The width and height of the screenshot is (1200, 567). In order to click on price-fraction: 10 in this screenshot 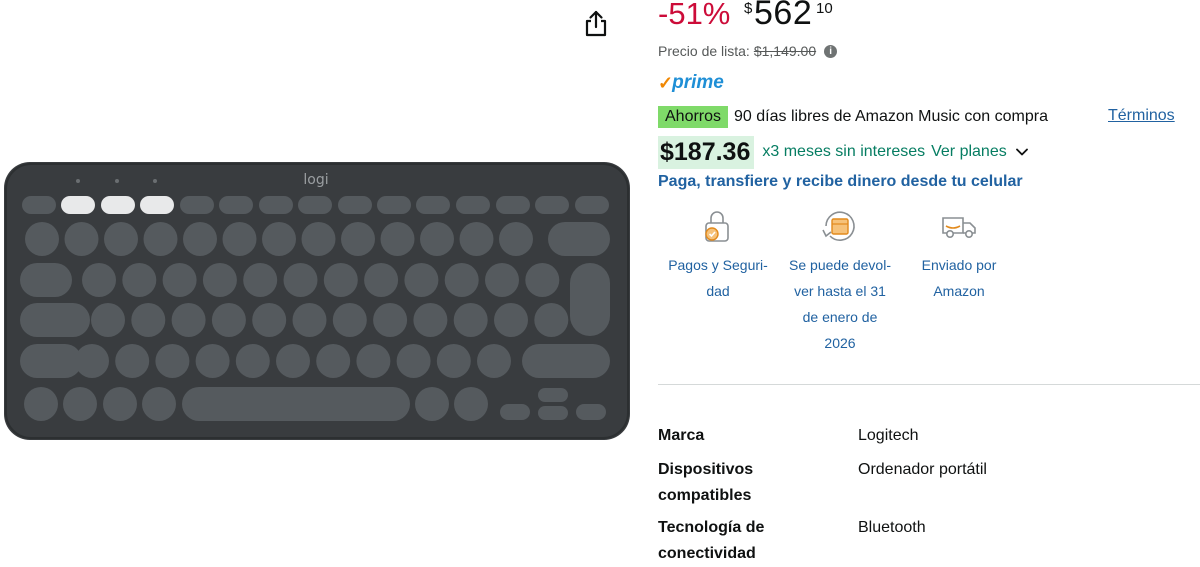, I will do `click(824, 8)`.